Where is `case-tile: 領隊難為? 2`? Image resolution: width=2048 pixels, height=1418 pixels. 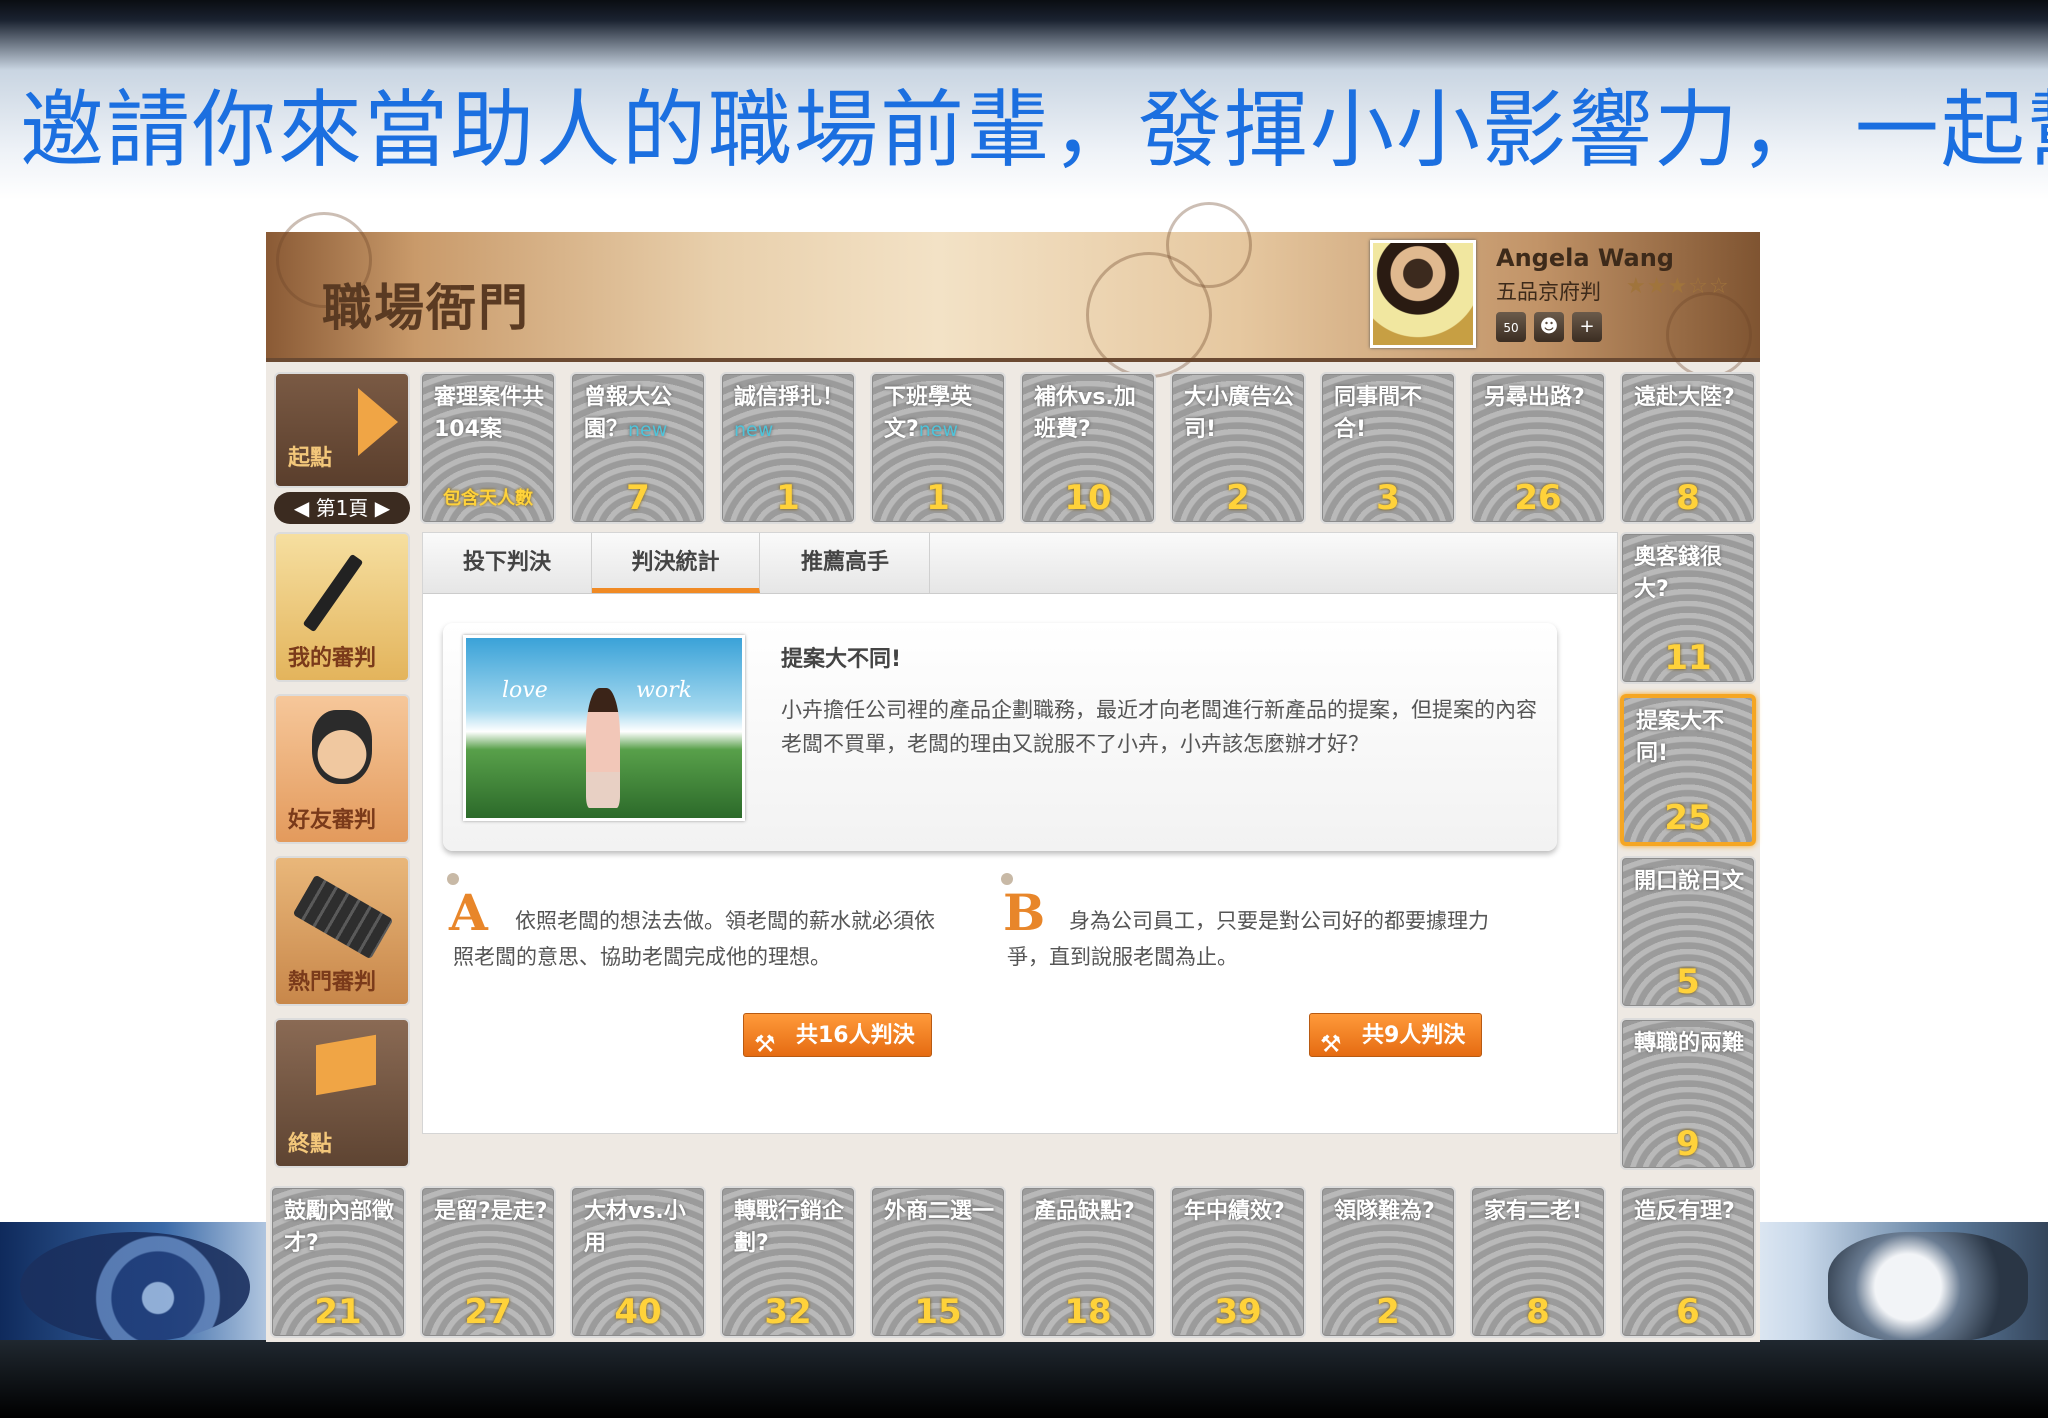 case-tile: 領隊難為? 2 is located at coordinates (1388, 1262).